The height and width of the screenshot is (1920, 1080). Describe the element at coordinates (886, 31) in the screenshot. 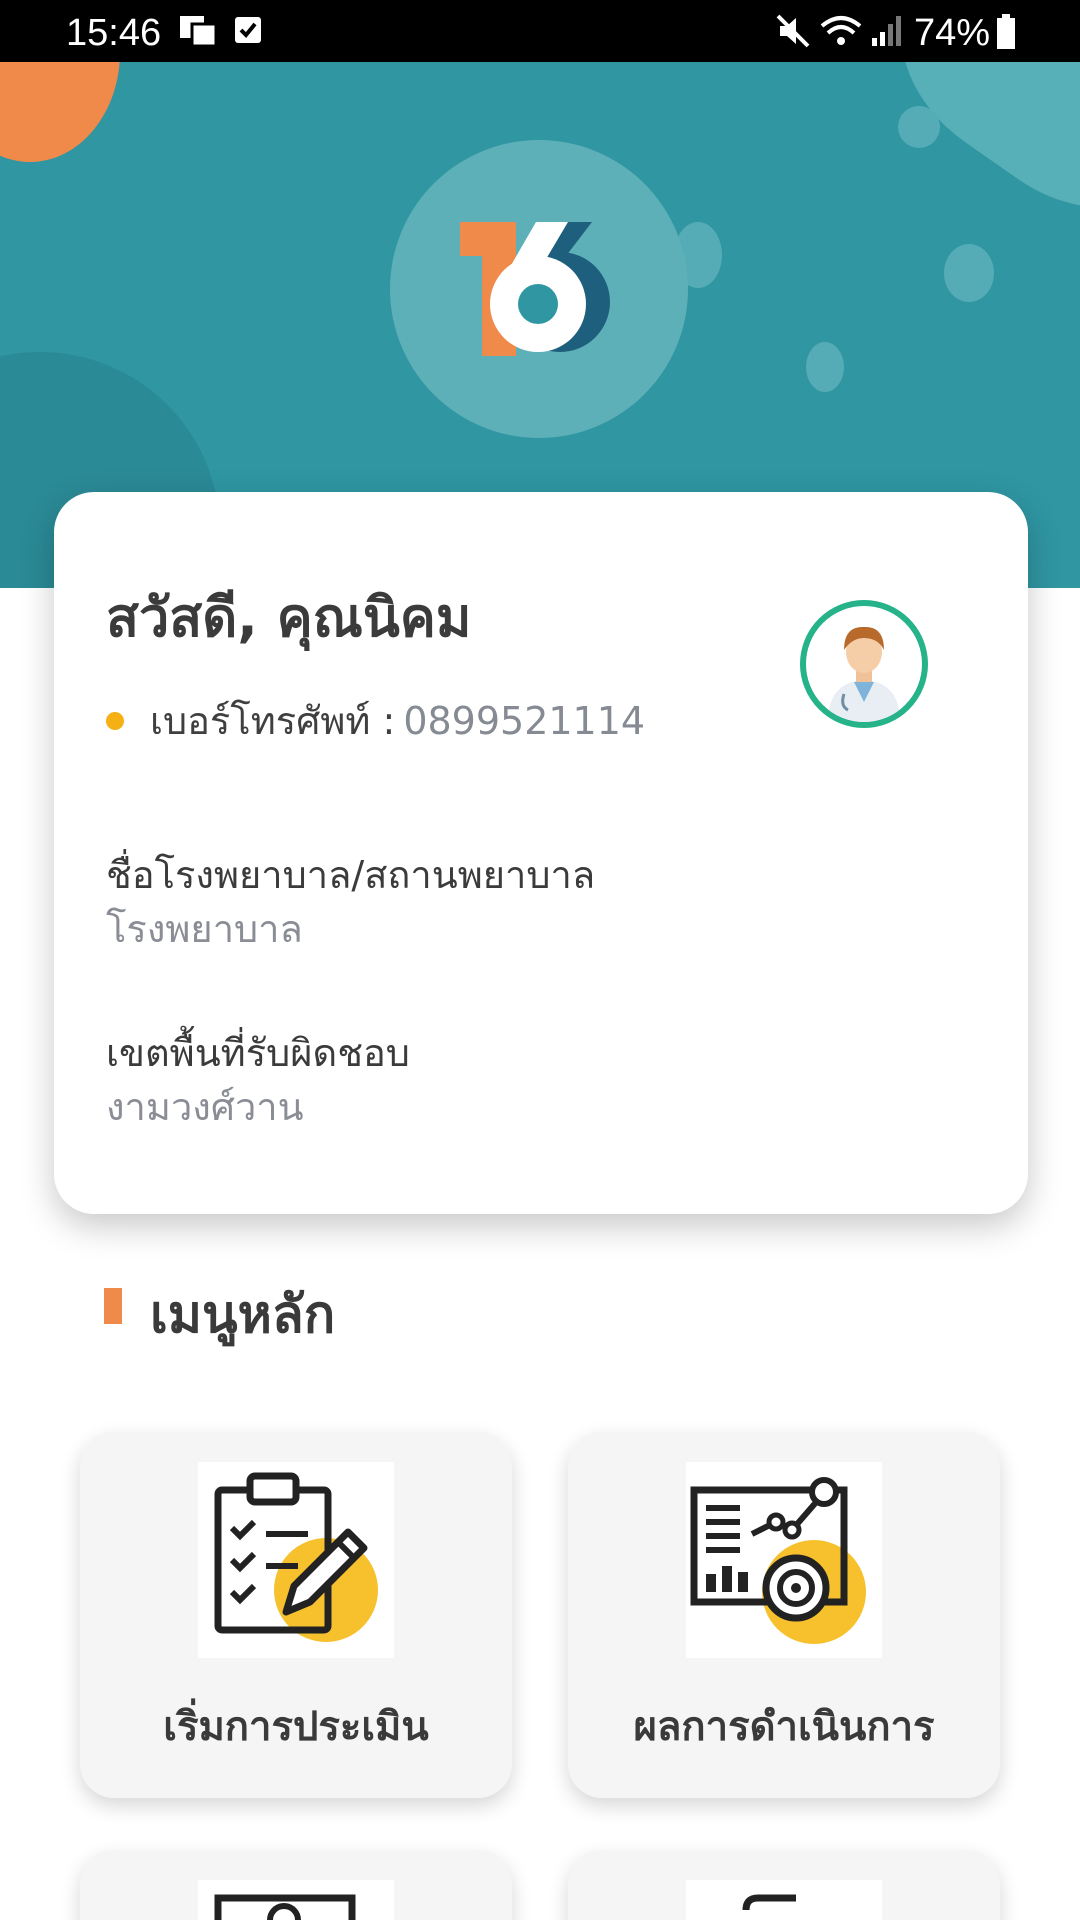

I see `signal-icon` at that location.